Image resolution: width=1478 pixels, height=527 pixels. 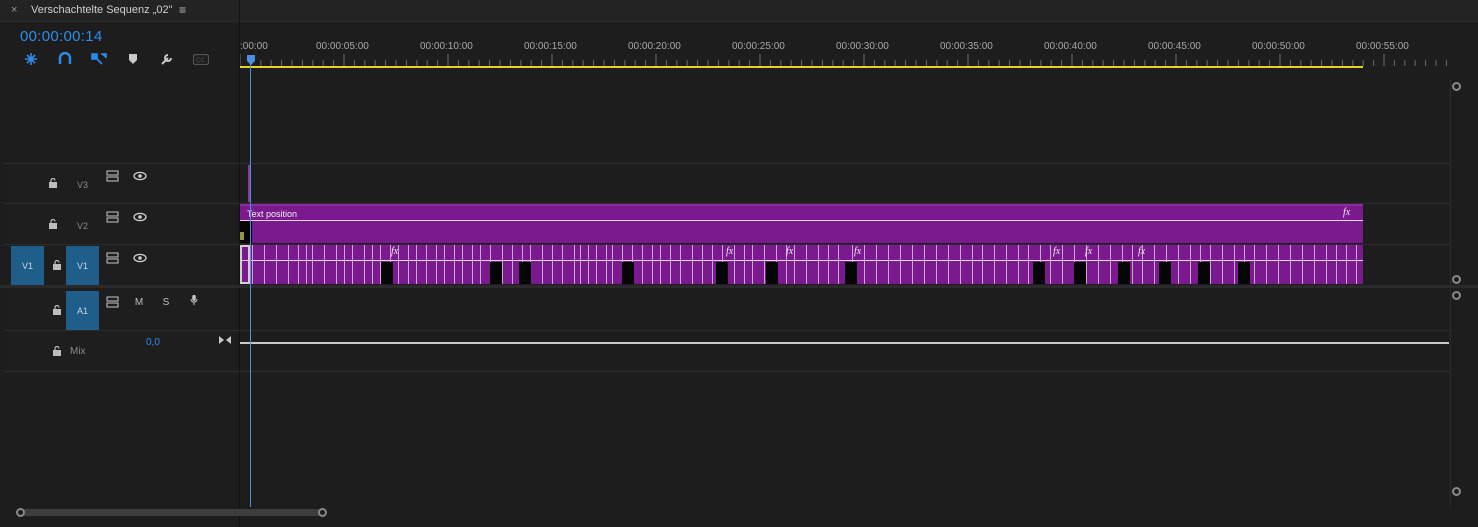 I want to click on wrench-icon, so click(x=167, y=59).